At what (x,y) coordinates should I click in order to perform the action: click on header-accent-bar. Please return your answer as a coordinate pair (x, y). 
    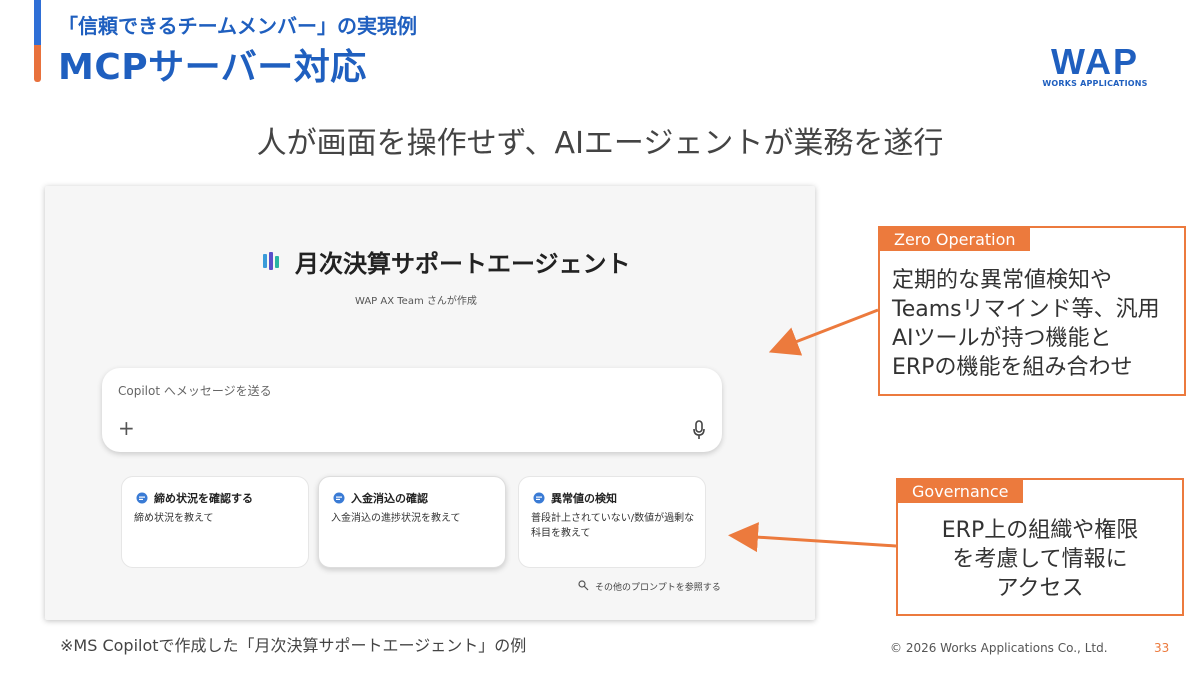
    Looking at the image, I should click on (37, 41).